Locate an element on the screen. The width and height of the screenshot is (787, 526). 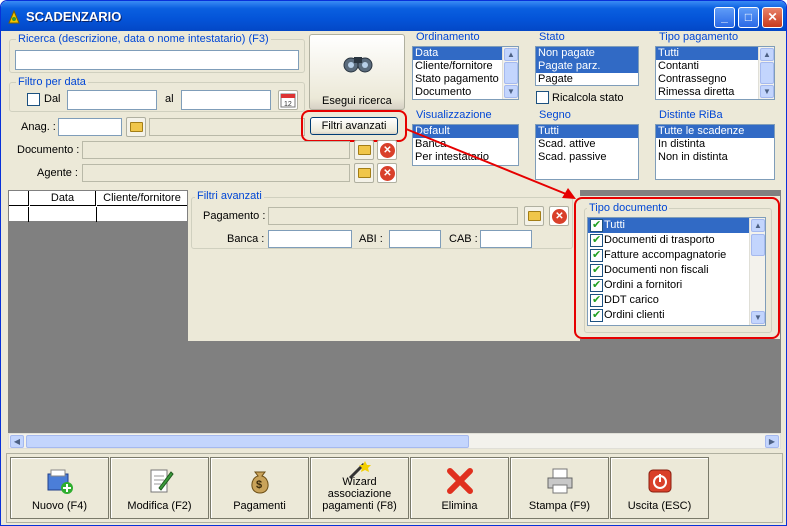
documento-clear-button: ✕ is located at coordinates (387, 150).